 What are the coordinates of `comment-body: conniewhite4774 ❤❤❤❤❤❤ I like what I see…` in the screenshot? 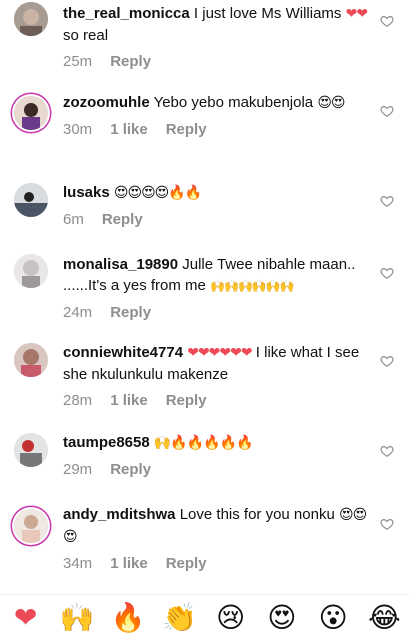 It's located at (216, 376).